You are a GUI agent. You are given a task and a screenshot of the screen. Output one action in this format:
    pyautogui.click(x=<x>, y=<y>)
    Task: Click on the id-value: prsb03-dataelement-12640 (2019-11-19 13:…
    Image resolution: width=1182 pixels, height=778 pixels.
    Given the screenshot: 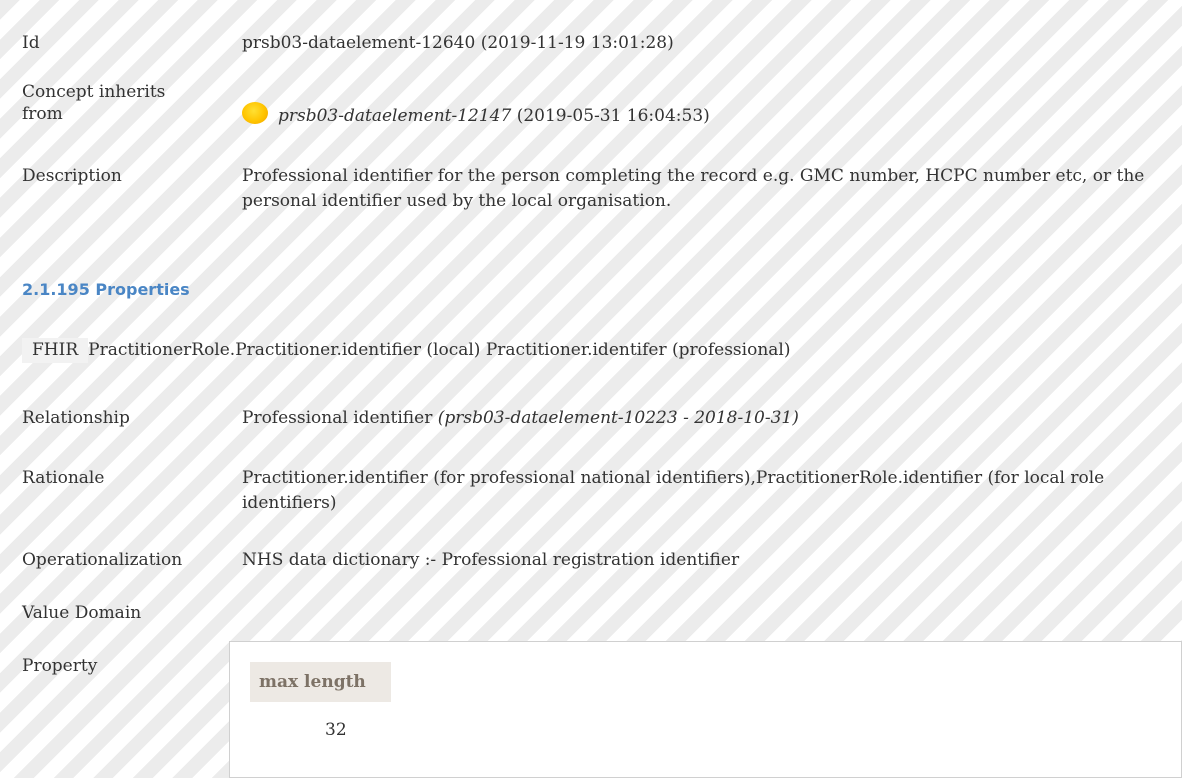 What is the action you would take?
    pyautogui.click(x=458, y=43)
    